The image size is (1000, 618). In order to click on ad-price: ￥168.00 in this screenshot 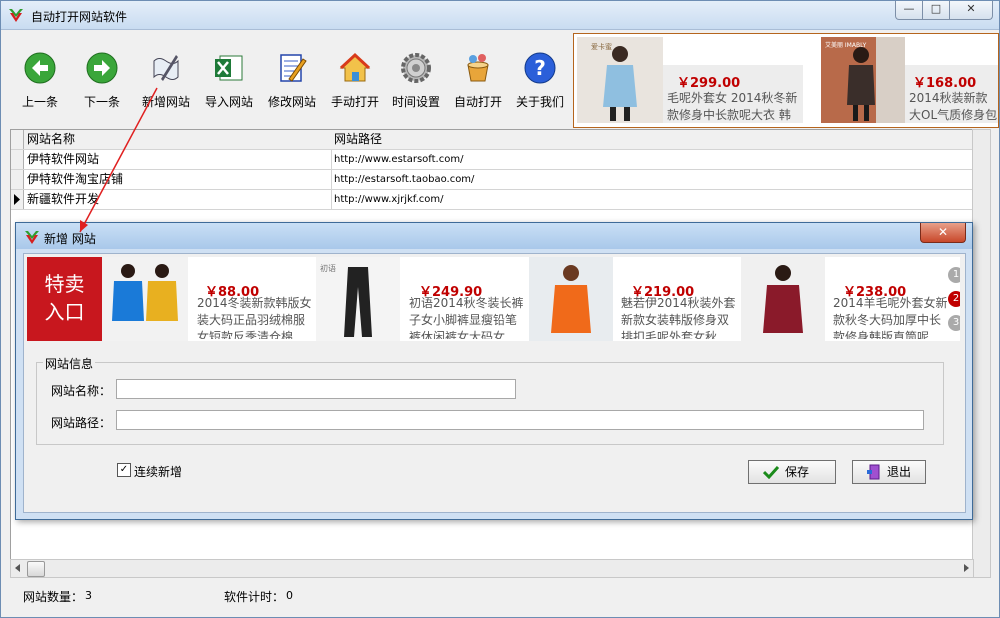, I will do `click(945, 83)`.